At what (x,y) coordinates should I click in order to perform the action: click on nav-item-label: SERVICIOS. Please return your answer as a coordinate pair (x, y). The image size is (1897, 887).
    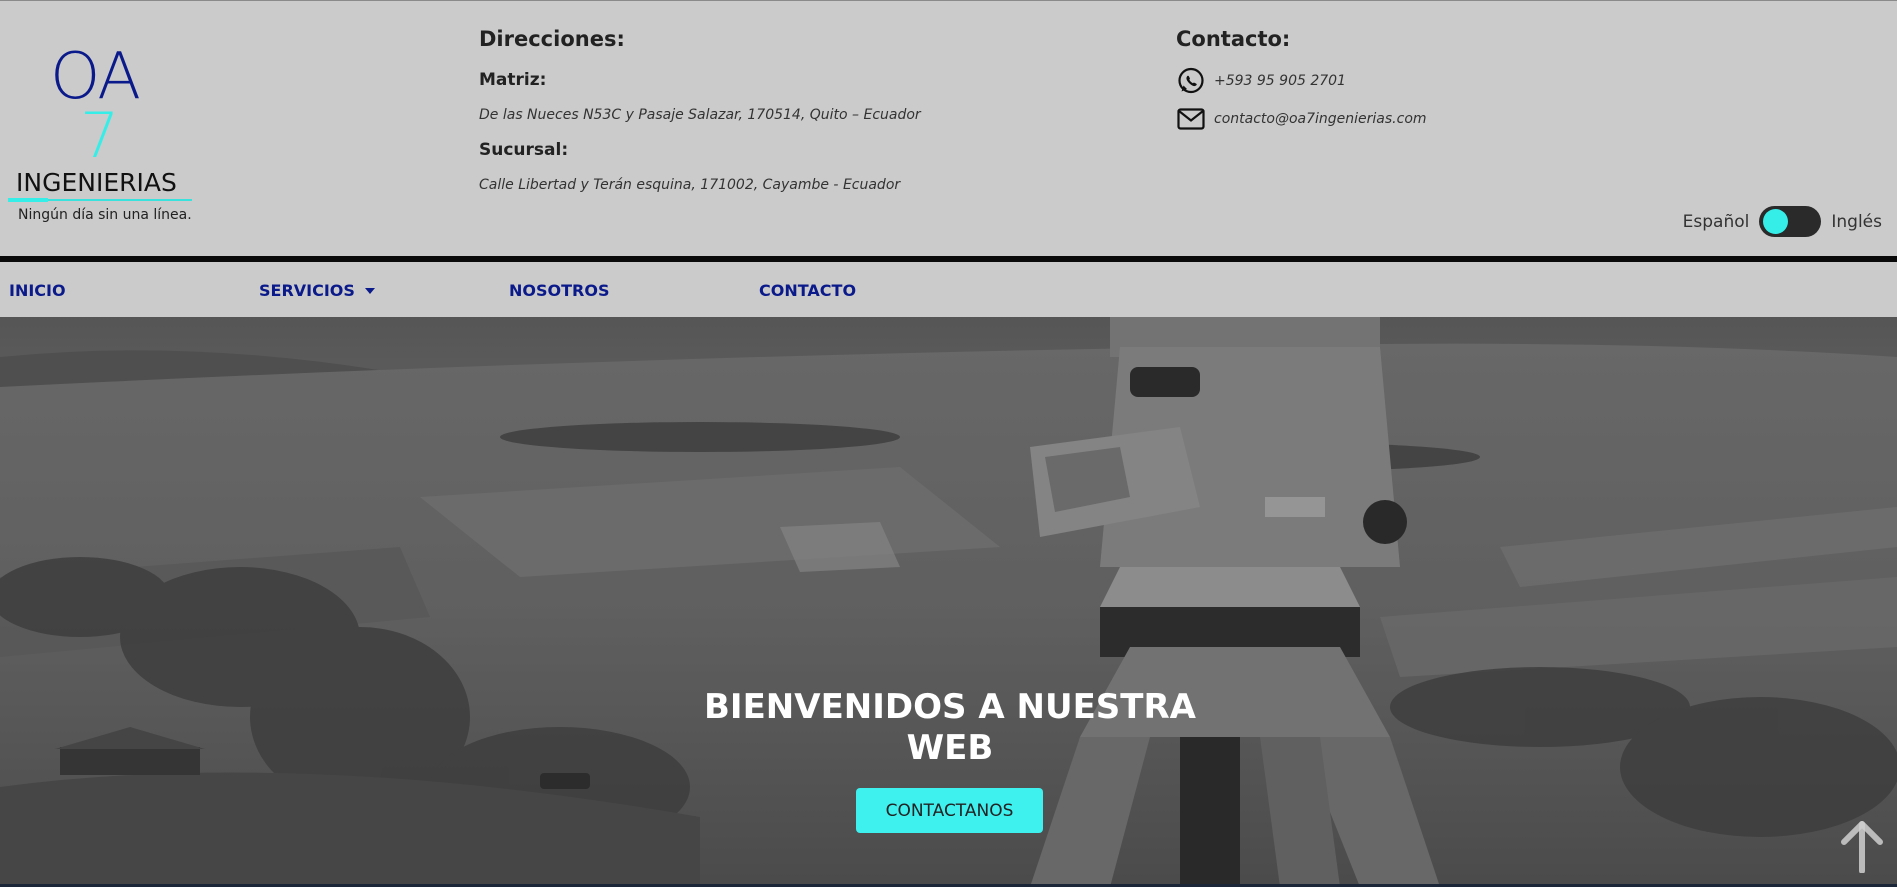
    Looking at the image, I should click on (307, 290).